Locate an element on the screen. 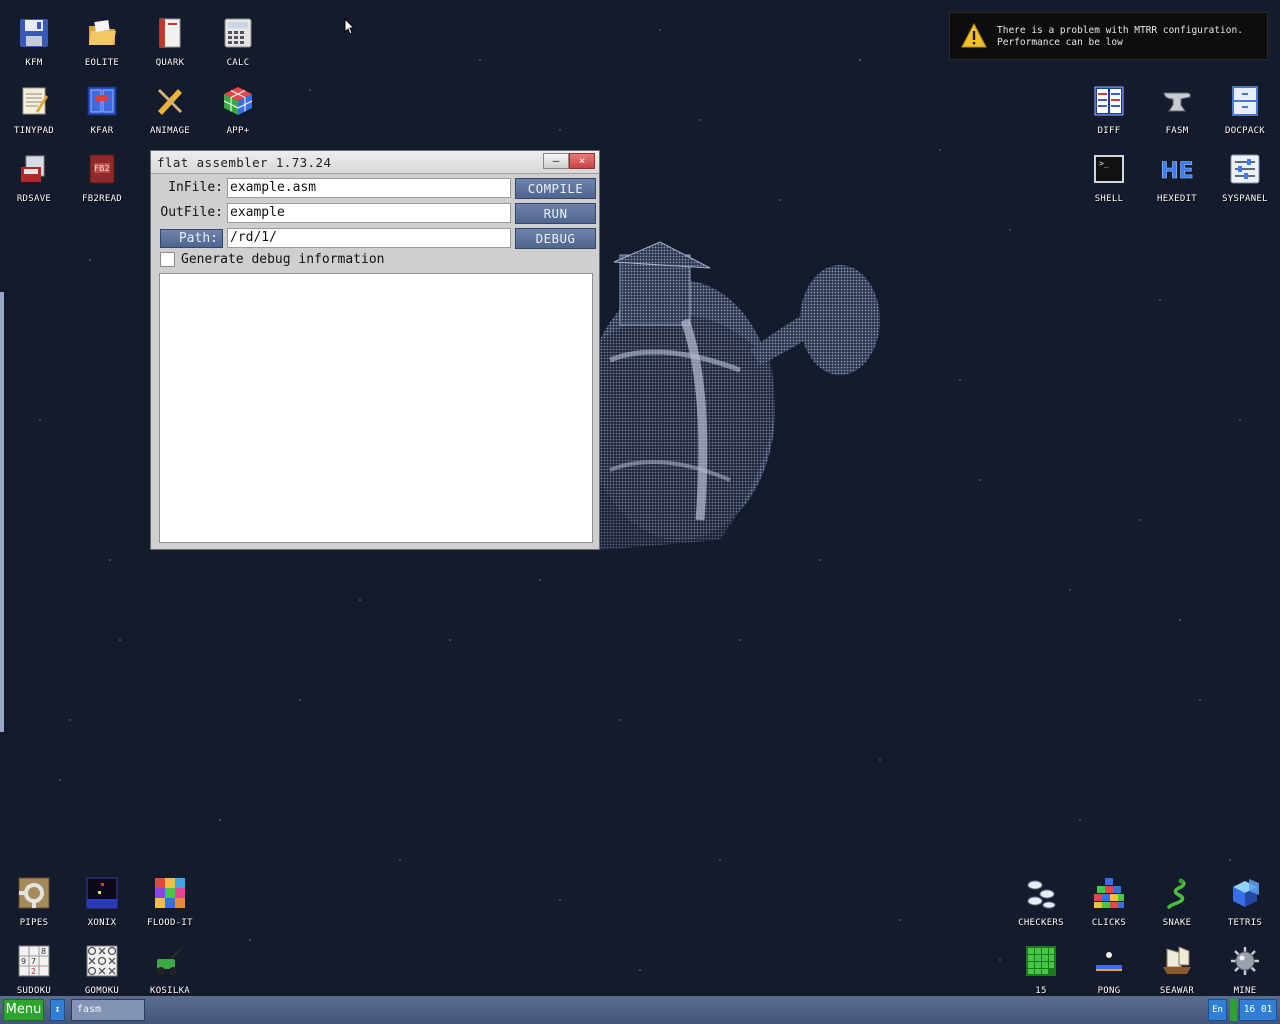 This screenshot has height=1024, width=1280. desktop-icon-kosilka: KOSILKA is located at coordinates (170, 968).